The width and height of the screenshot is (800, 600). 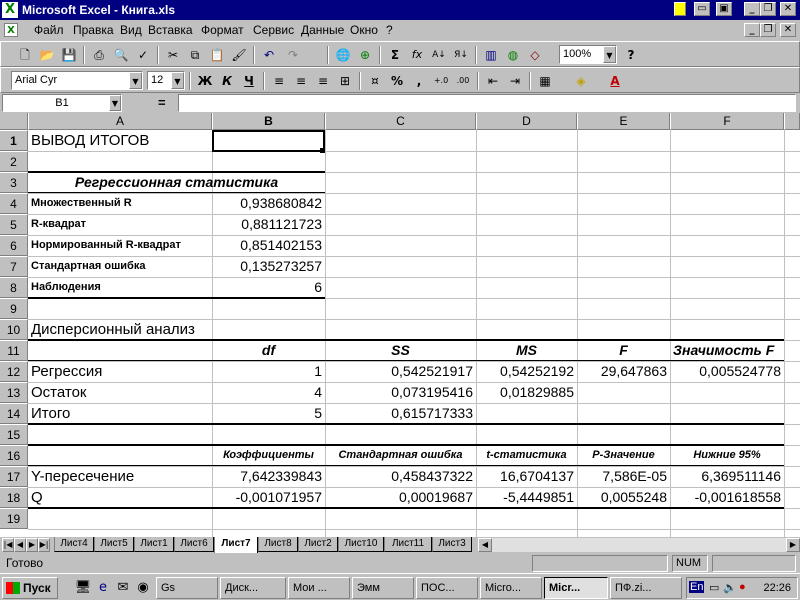 What do you see at coordinates (395, 55) in the screenshot?
I see `autosum-icon: Σ` at bounding box center [395, 55].